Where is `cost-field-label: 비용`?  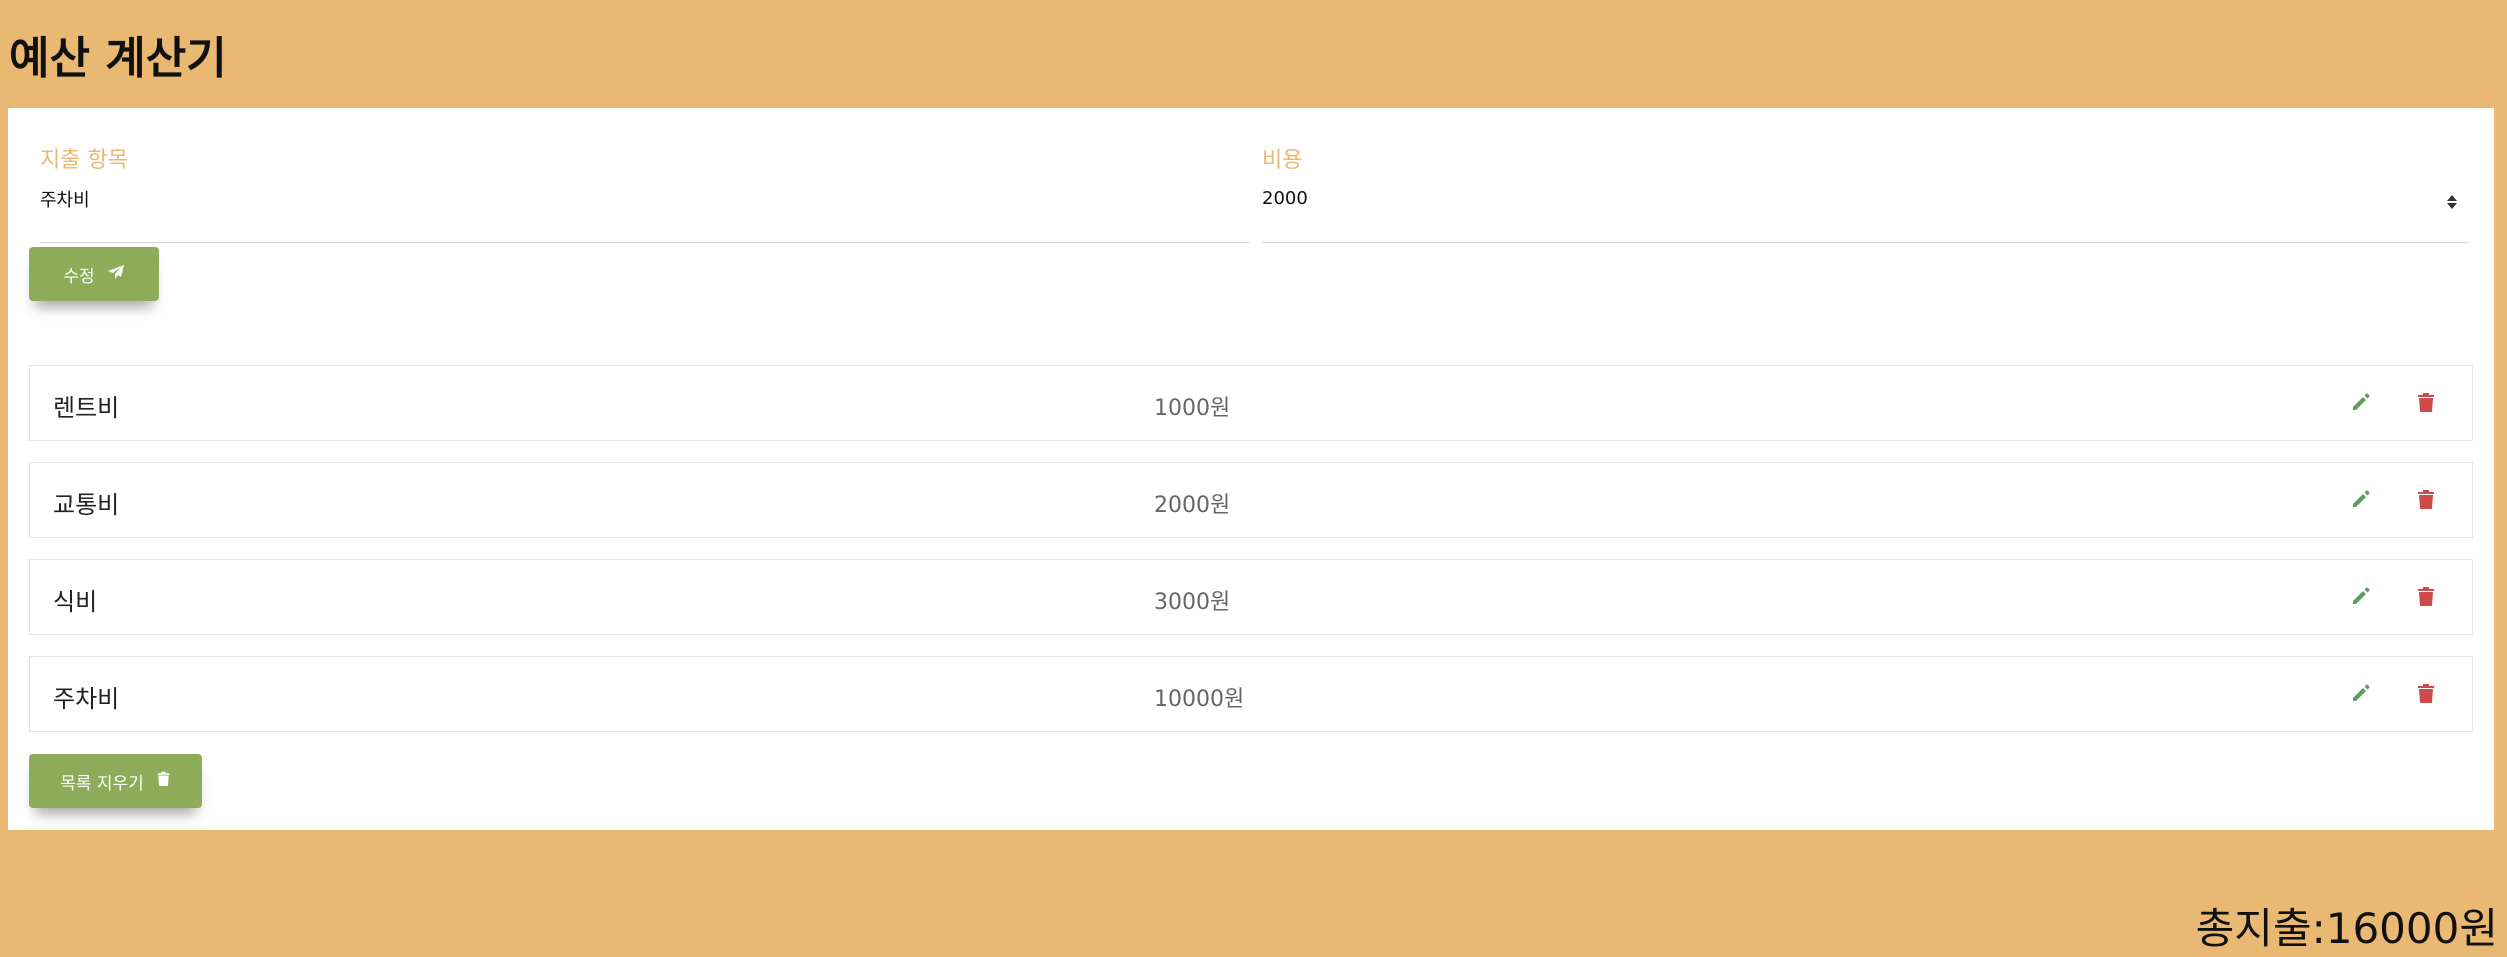 cost-field-label: 비용 is located at coordinates (1282, 160).